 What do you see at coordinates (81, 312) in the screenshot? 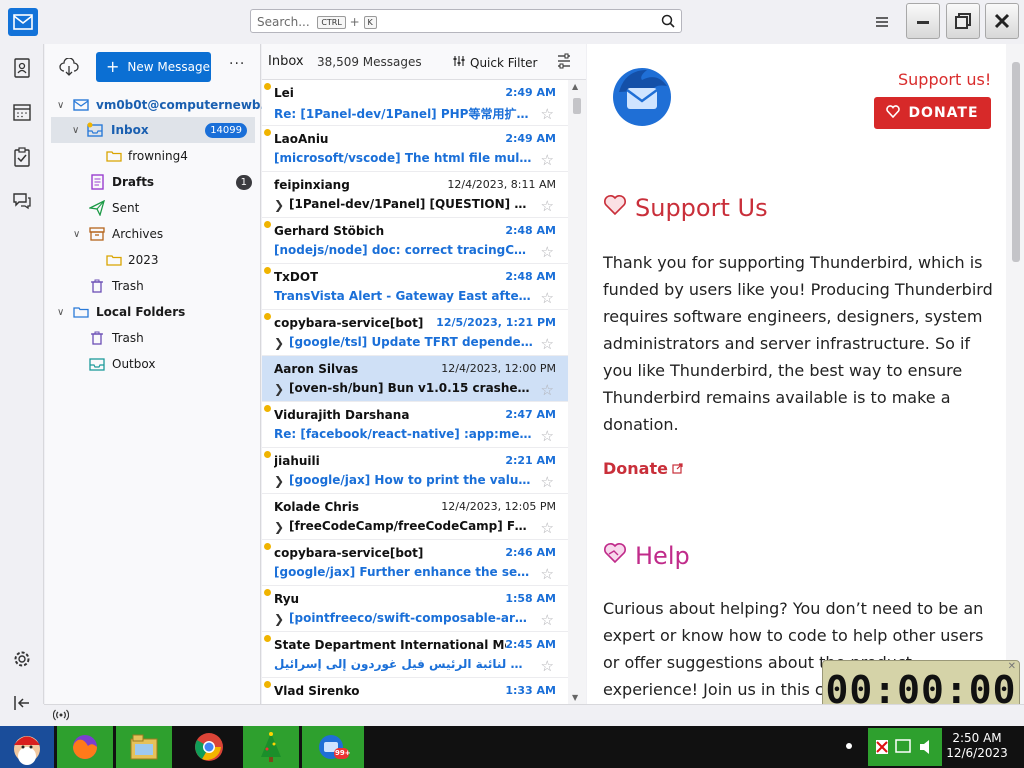
I see `local-folders-icon` at bounding box center [81, 312].